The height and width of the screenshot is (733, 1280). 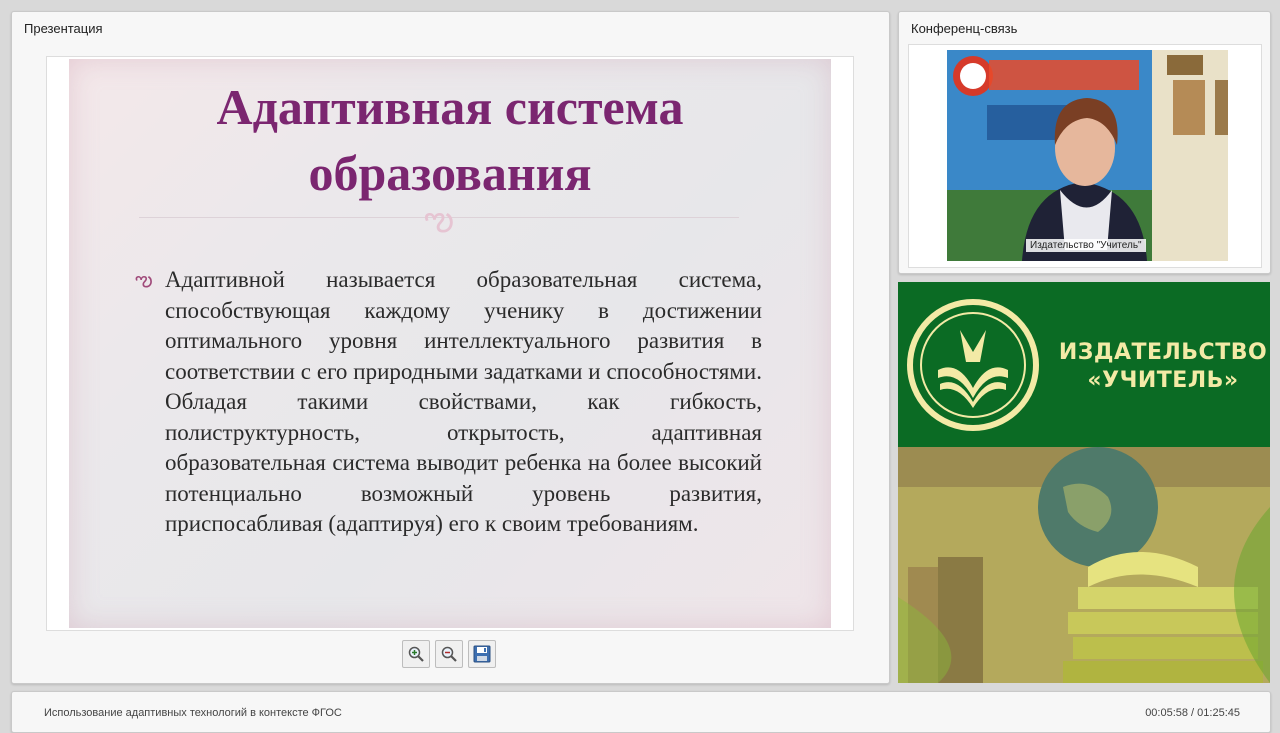 I want to click on publisher-name-line-1: ИЗДАТЕЛЬСТВО, so click(x=1163, y=352).